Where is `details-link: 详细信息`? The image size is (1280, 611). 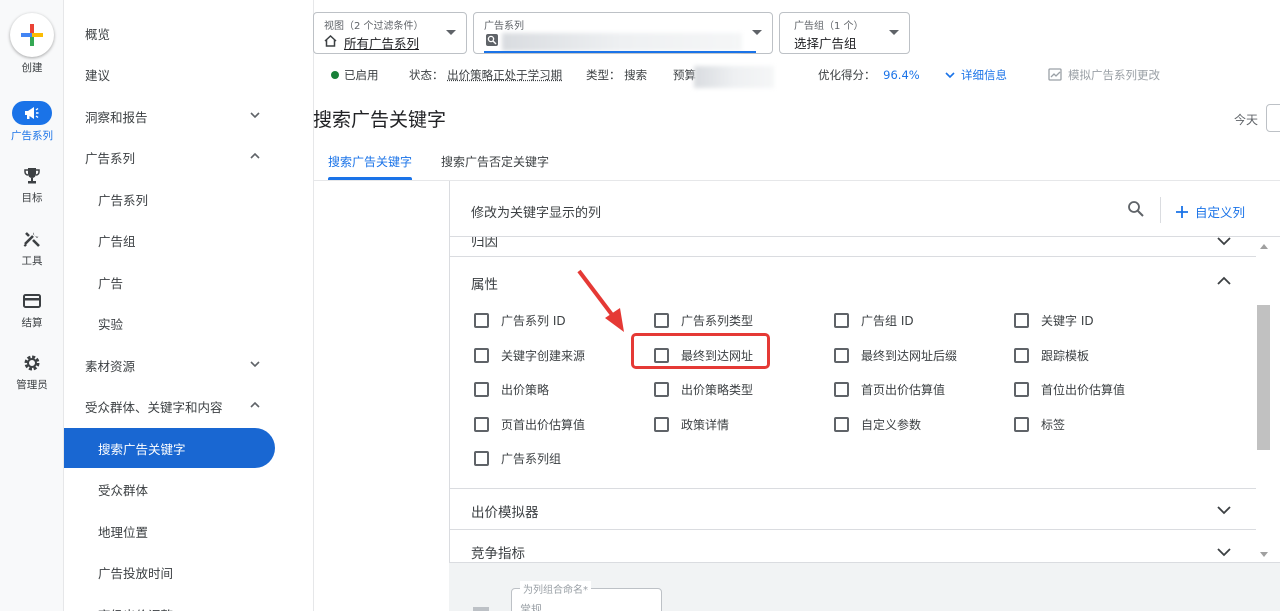 details-link: 详细信息 is located at coordinates (976, 75).